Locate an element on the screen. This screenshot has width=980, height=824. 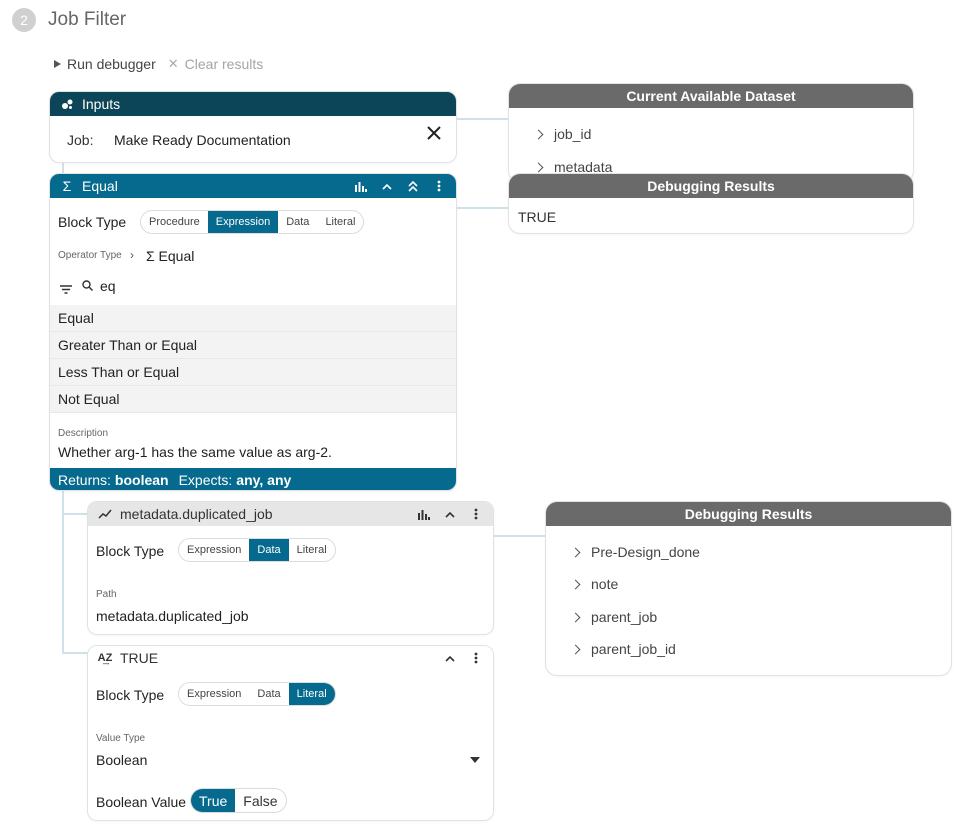
dataset-panel-header: Current Available Dataset is located at coordinates (711, 96).